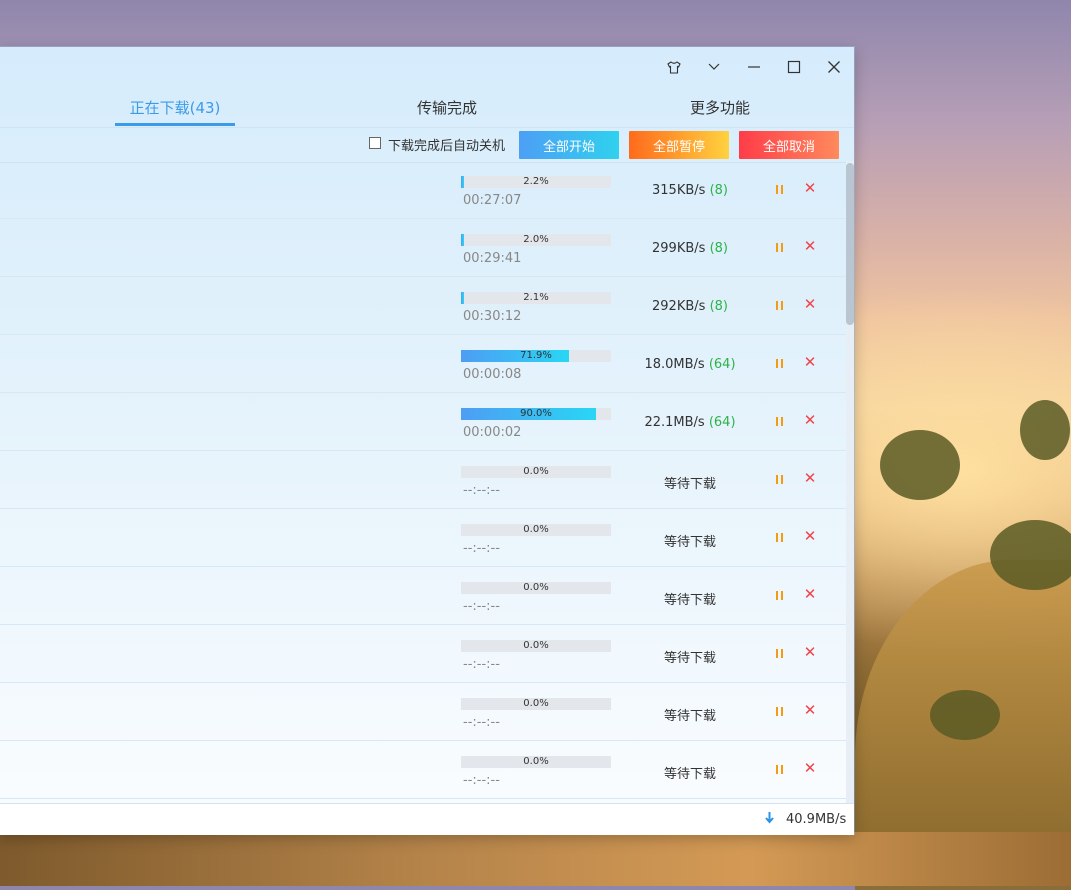  I want to click on close-icon, so click(834, 67).